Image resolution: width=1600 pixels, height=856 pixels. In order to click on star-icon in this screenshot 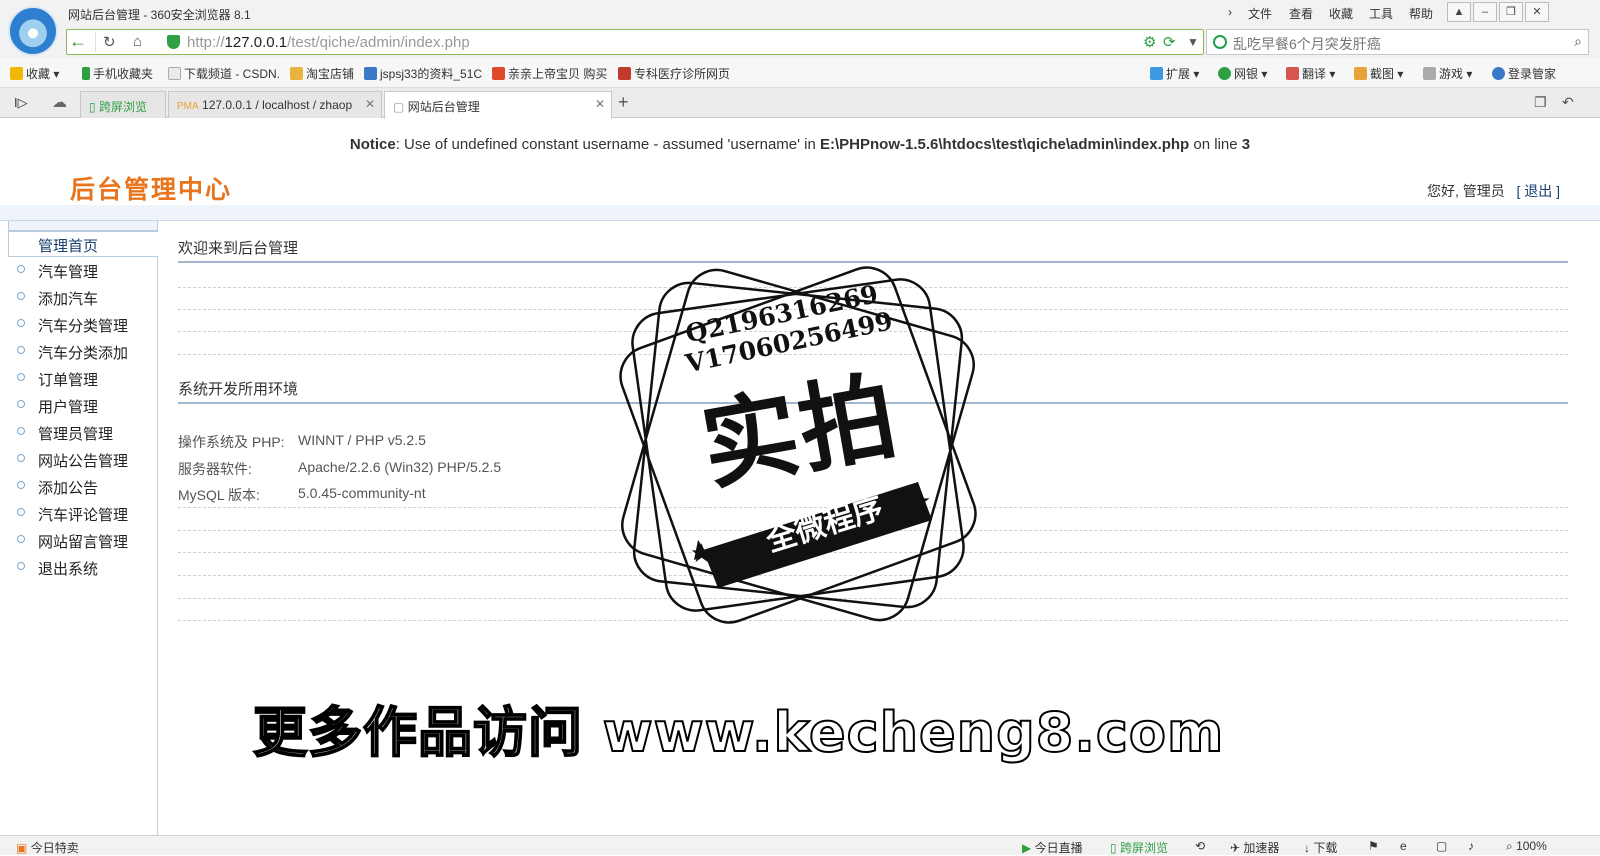, I will do `click(16, 73)`.